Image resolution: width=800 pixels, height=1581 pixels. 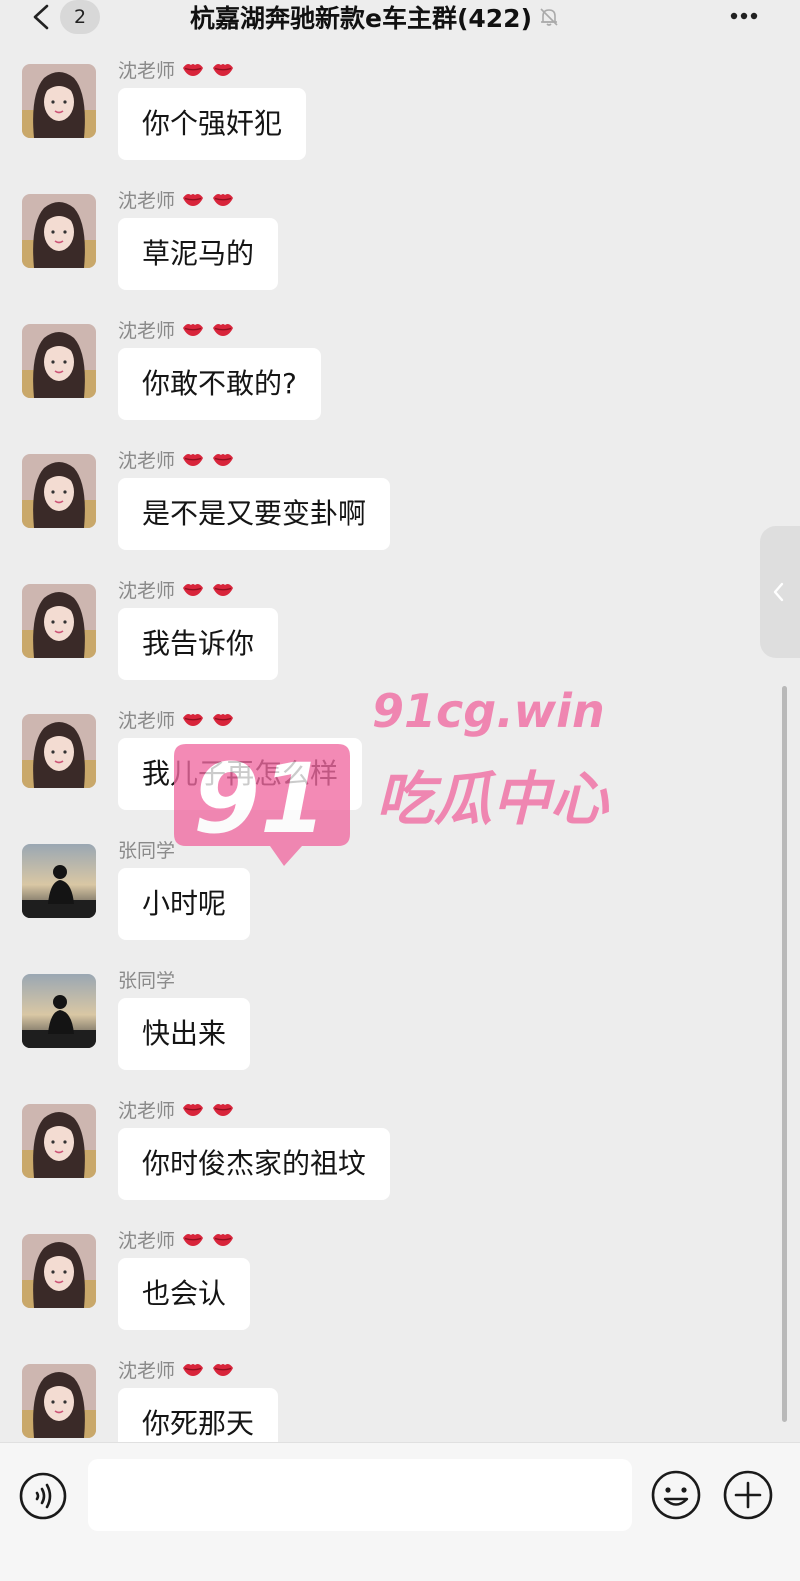 I want to click on message-bubble: 你个强奸犯, so click(x=212, y=124).